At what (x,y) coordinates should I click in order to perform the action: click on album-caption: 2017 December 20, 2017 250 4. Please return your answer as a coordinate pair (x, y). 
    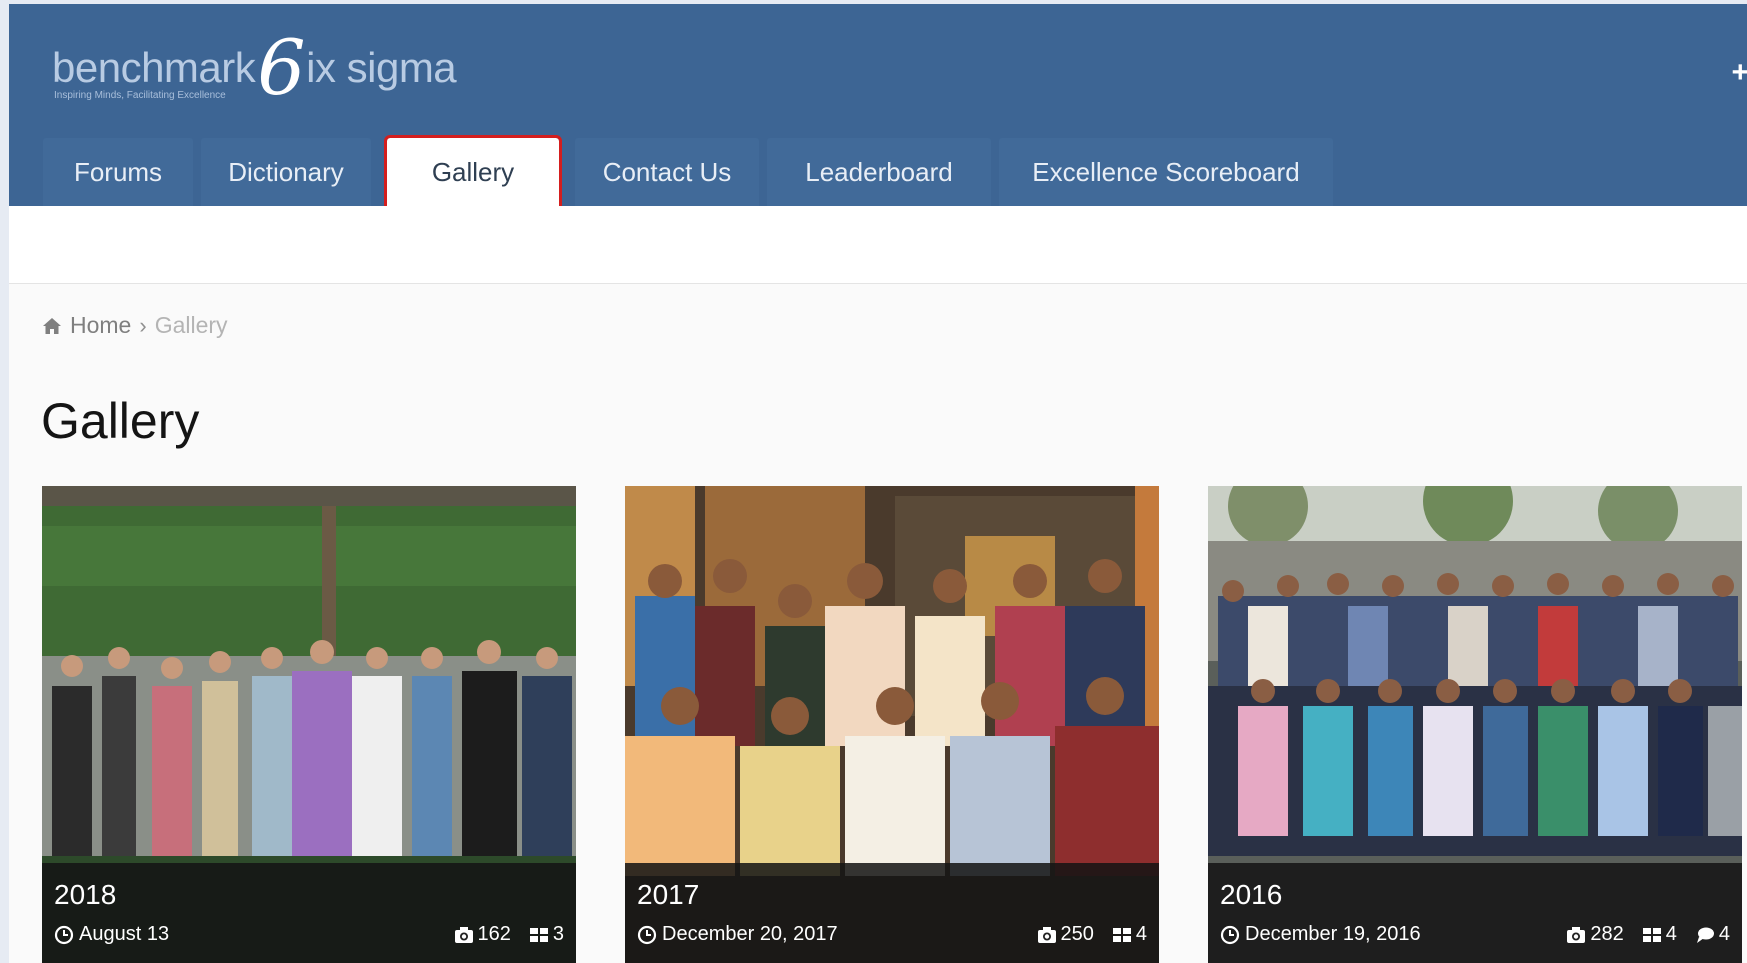
    Looking at the image, I should click on (892, 913).